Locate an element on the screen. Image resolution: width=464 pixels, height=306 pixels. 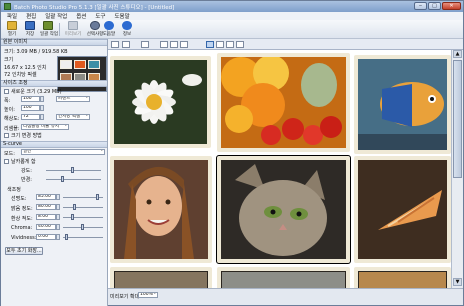
crop-icon is located at coordinates (145, 44).